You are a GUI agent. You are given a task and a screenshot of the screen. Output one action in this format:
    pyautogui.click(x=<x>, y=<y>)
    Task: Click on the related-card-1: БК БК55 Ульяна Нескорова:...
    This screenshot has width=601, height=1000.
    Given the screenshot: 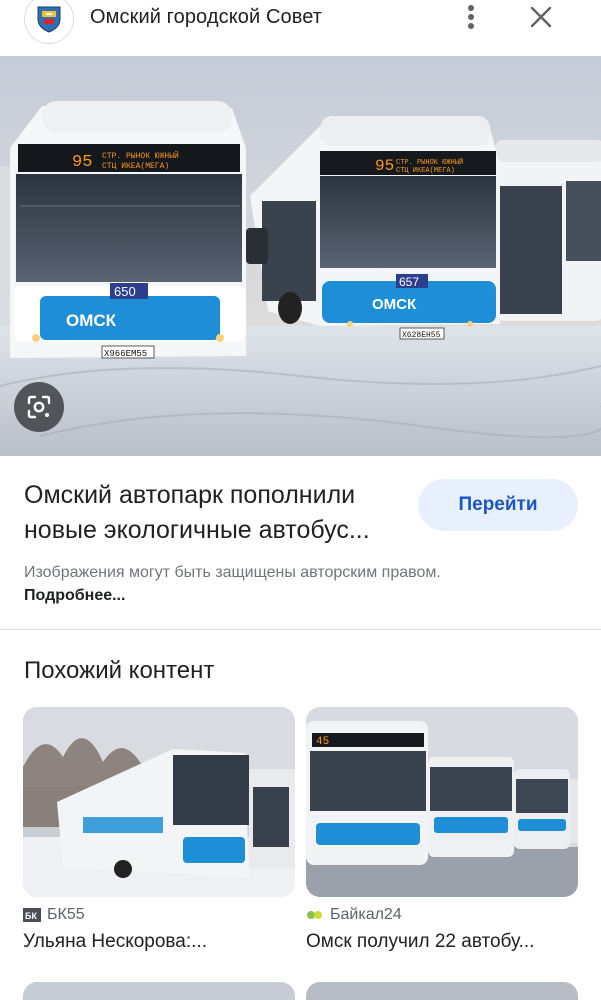 What is the action you would take?
    pyautogui.click(x=159, y=830)
    